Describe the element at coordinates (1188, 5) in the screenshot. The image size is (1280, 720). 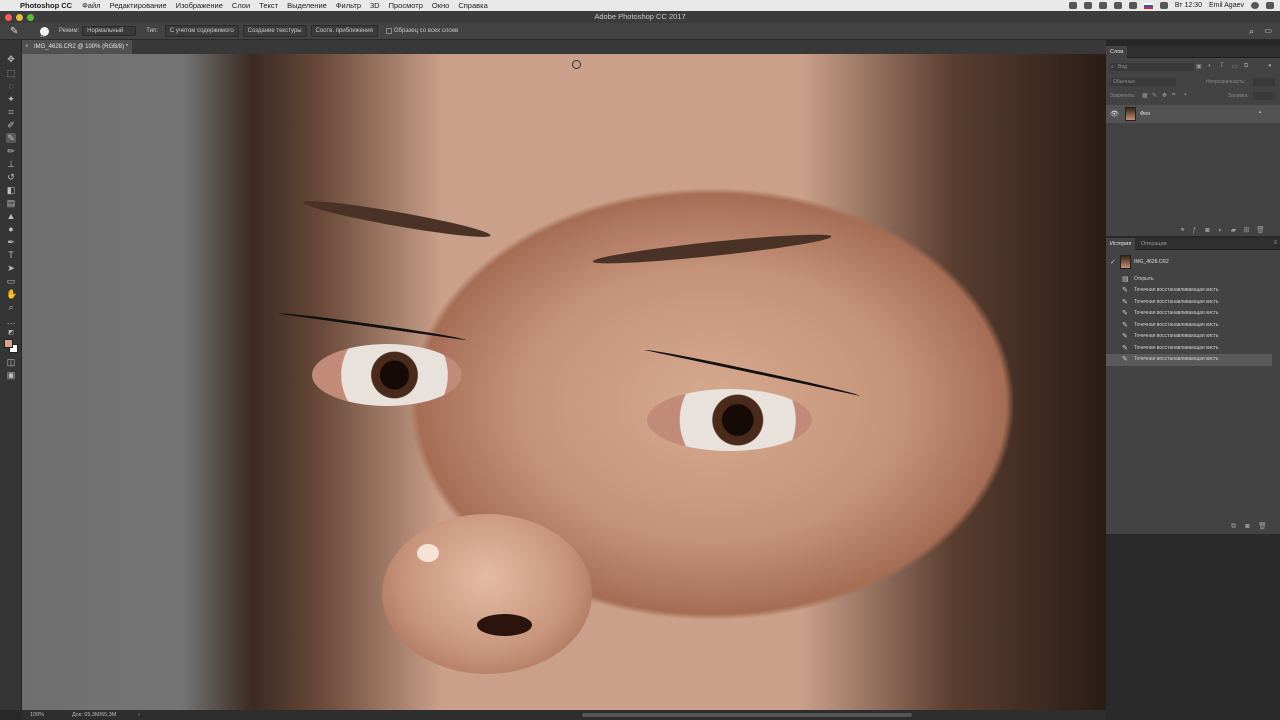
I see `menubar-clock: Вт 12:30` at that location.